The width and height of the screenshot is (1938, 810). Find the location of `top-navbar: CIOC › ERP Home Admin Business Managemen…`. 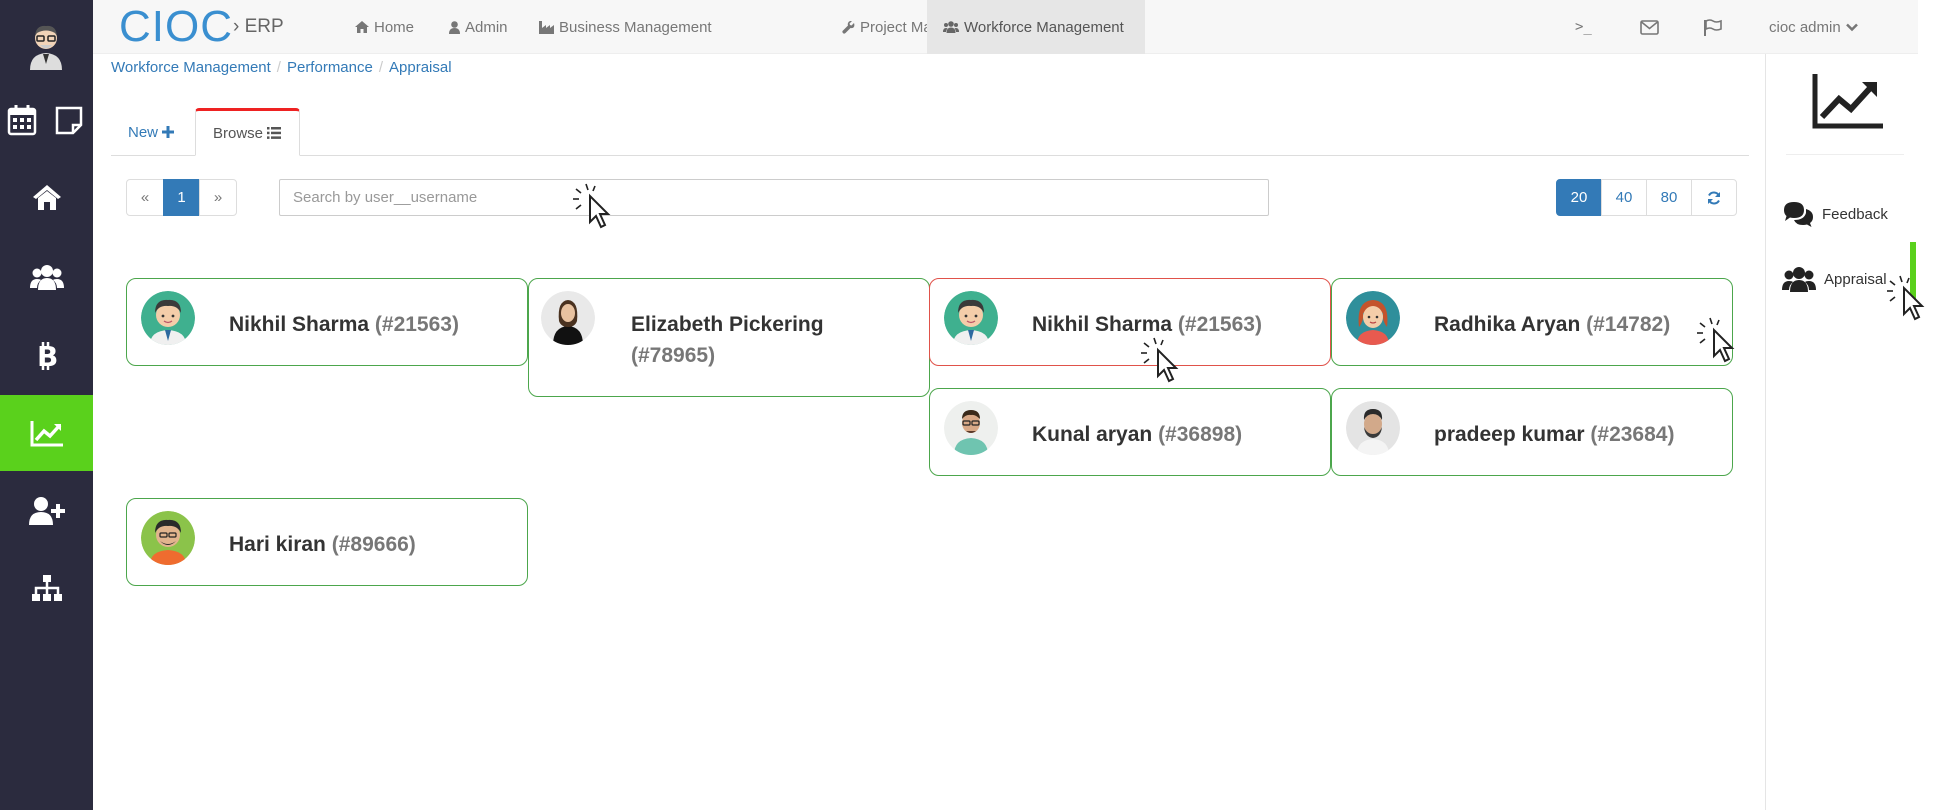

top-navbar: CIOC › ERP Home Admin Business Managemen… is located at coordinates (1005, 27).